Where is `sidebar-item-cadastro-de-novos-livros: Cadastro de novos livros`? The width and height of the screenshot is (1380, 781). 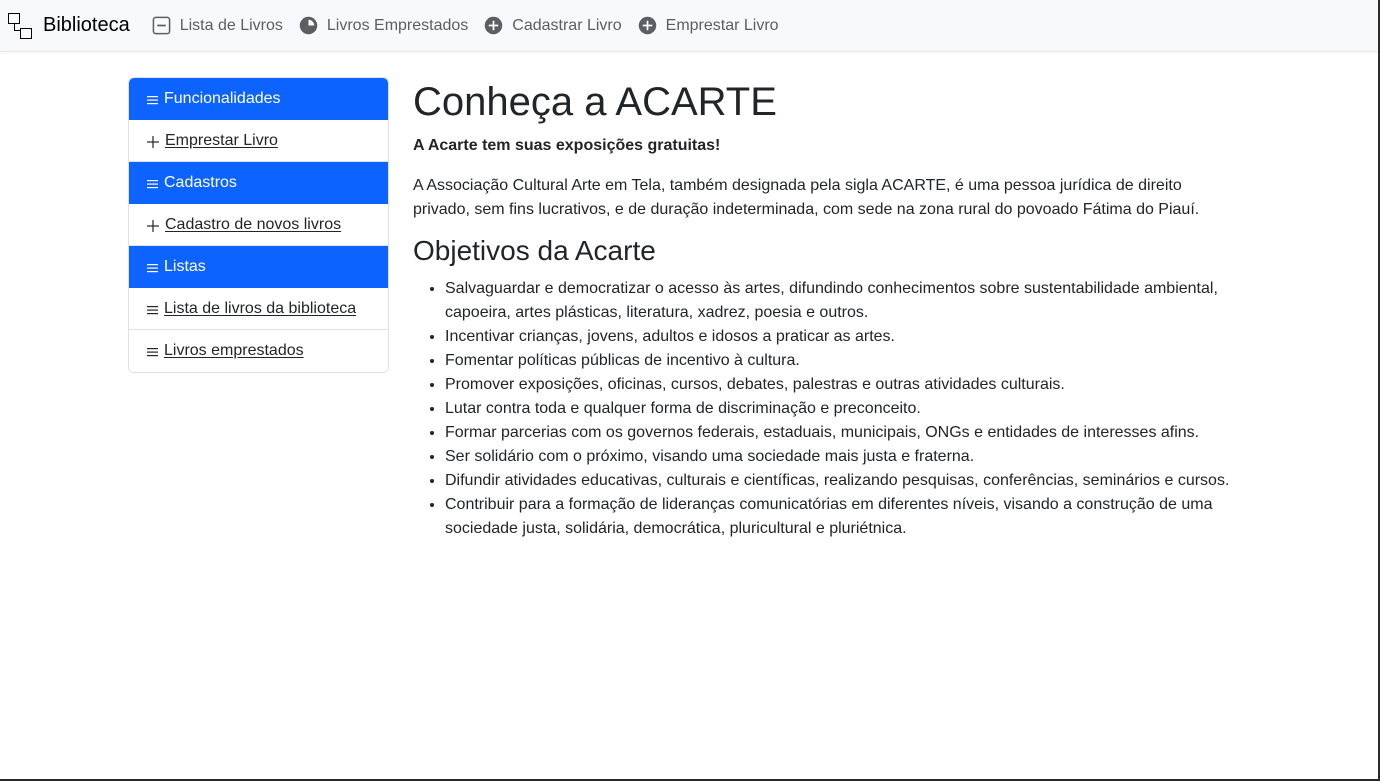 sidebar-item-cadastro-de-novos-livros: Cadastro de novos livros is located at coordinates (258, 225).